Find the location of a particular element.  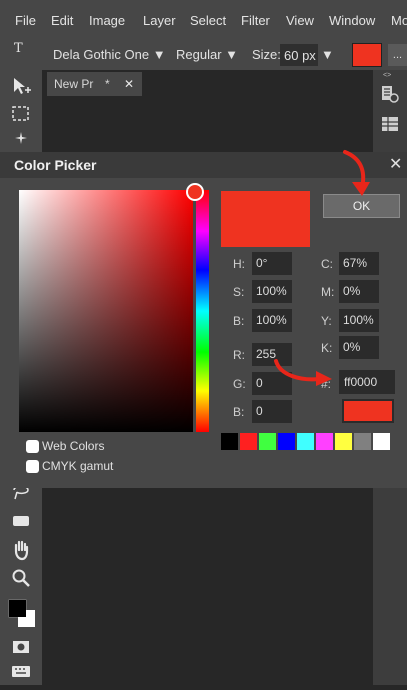

hue-slider is located at coordinates (202, 311).